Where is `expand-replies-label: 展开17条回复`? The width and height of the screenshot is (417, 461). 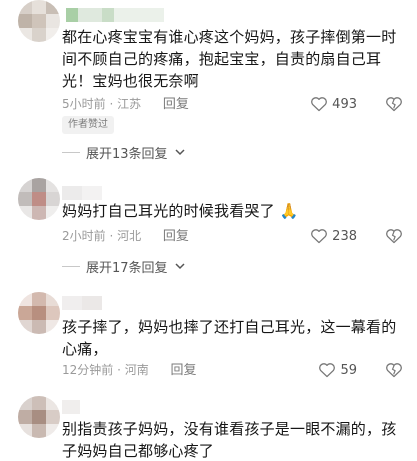 expand-replies-label: 展开17条回复 is located at coordinates (127, 268).